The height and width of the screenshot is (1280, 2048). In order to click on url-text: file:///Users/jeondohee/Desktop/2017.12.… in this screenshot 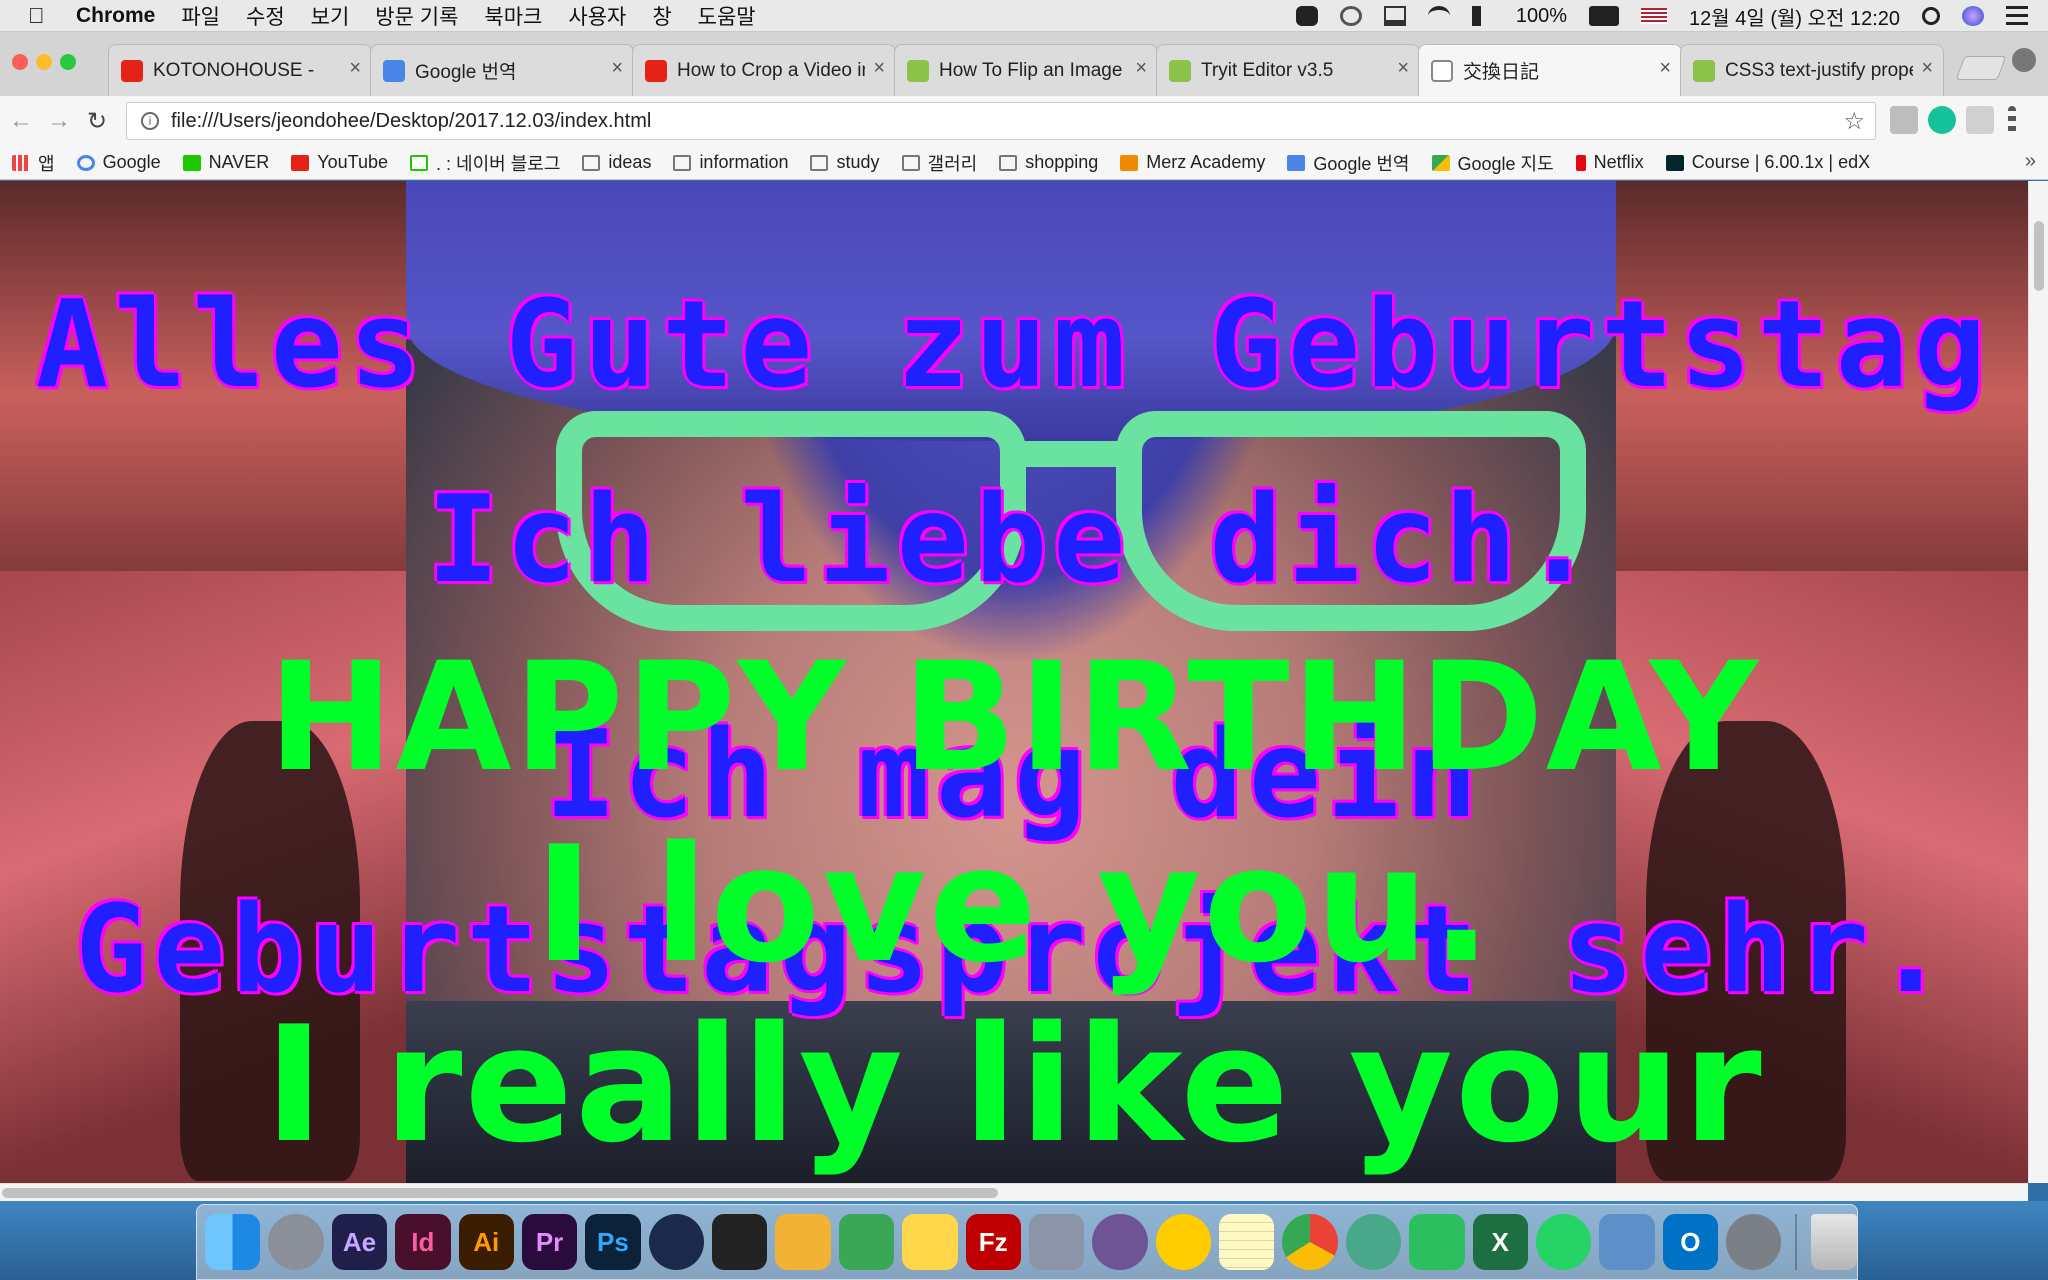, I will do `click(411, 121)`.